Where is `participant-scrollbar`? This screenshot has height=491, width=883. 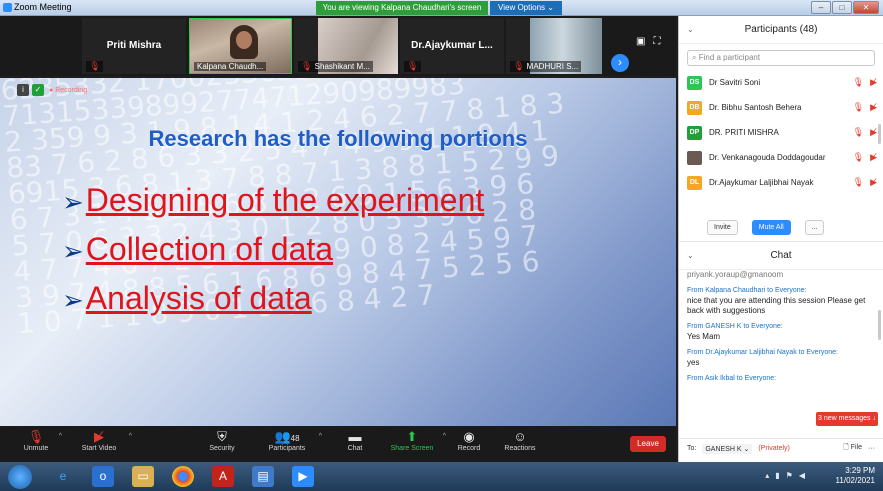
participant-scrollbar is located at coordinates (879, 134).